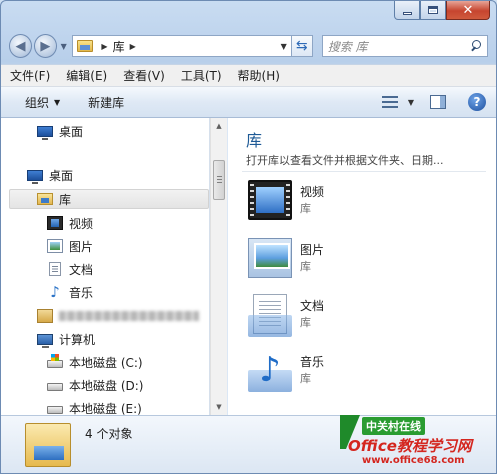 This screenshot has height=474, width=497. Describe the element at coordinates (55, 292) in the screenshot. I see `music-note-icon: ♪` at that location.